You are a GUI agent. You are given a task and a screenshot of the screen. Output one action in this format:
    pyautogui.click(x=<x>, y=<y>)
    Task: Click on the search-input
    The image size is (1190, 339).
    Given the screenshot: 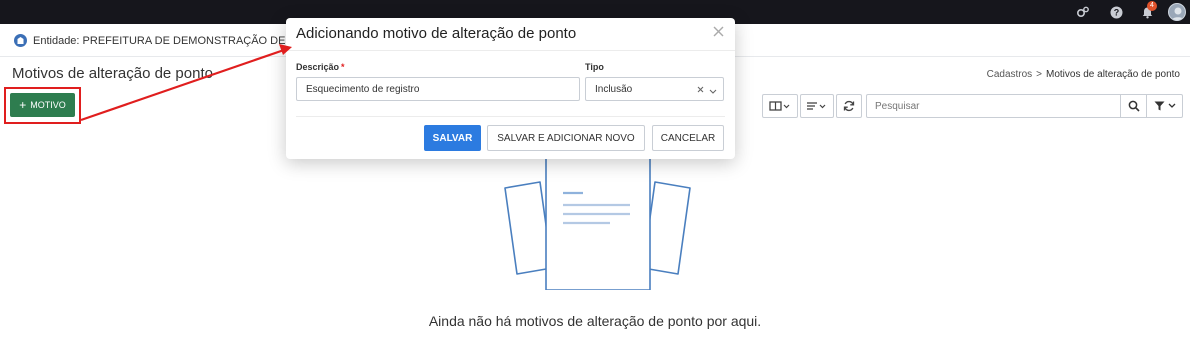 What is the action you would take?
    pyautogui.click(x=993, y=106)
    